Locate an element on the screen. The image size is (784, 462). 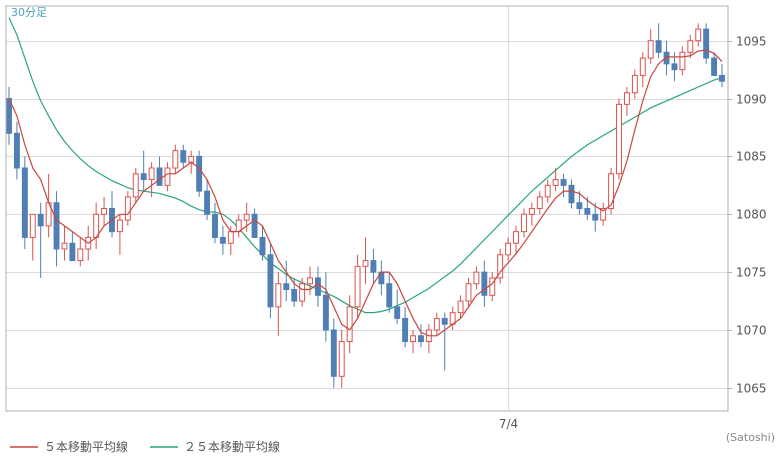
y-tick-label: 1065 is located at coordinates (751, 389).